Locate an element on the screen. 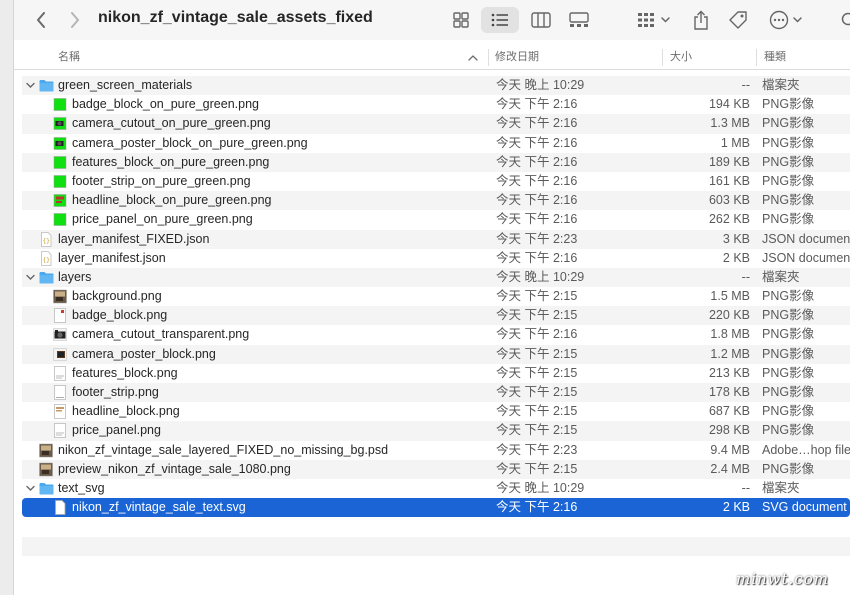 The height and width of the screenshot is (595, 850). file-name: camera_poster_block.png is located at coordinates (144, 353).